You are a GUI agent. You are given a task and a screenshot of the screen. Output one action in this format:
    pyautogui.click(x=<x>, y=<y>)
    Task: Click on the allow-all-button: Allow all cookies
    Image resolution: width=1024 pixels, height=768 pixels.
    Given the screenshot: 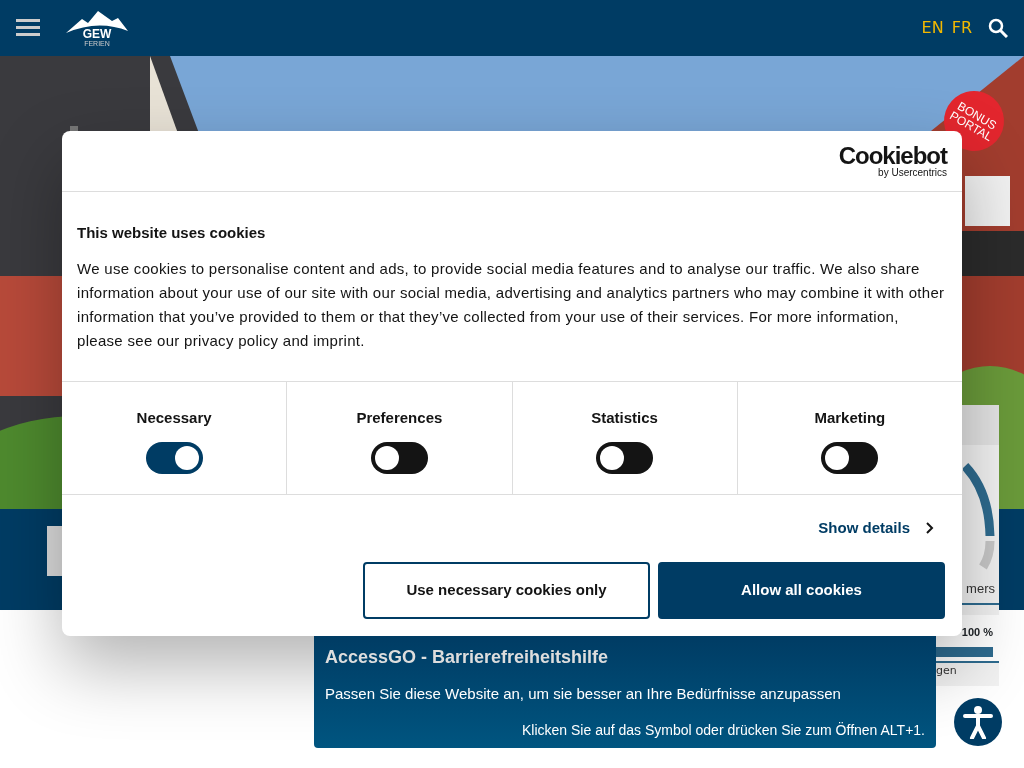 What is the action you would take?
    pyautogui.click(x=801, y=590)
    